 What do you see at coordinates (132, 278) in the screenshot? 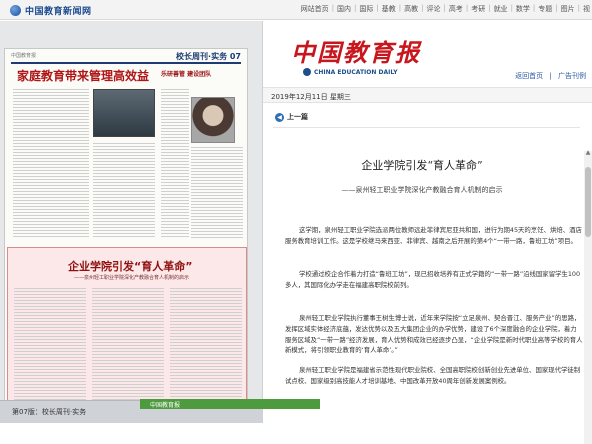
I see `highlighted-article-subtitle: ——泉州轻工职业学院深化产教融合育人机制的启示` at bounding box center [132, 278].